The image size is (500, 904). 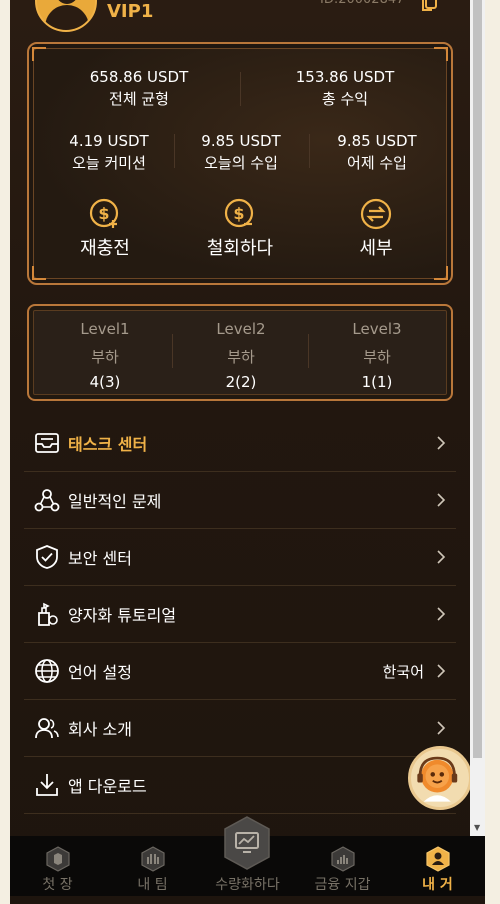 I want to click on level-count: 2(2), so click(x=241, y=382).